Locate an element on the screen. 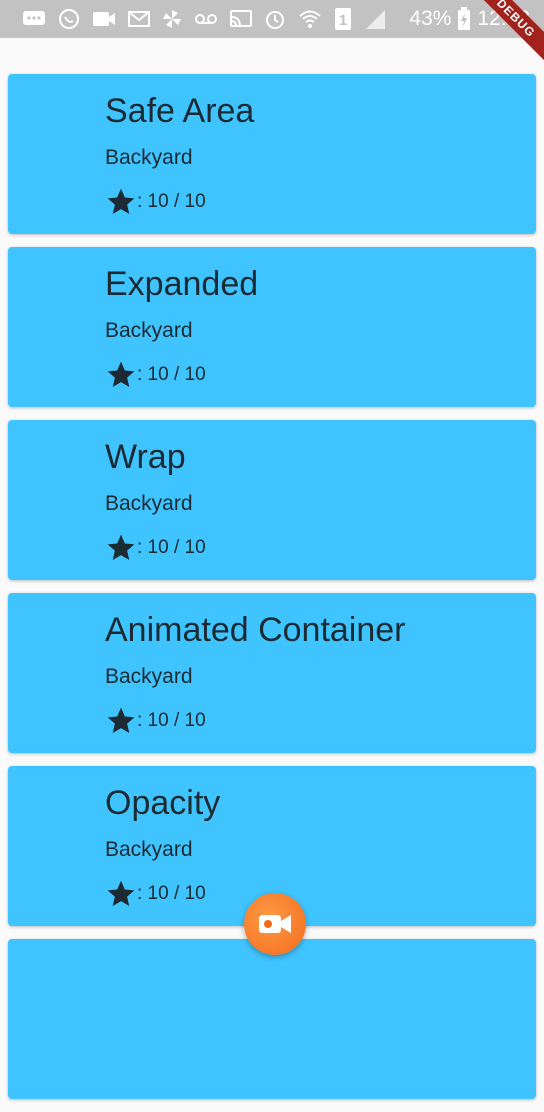 This screenshot has height=1112, width=544. pinwheel-icon is located at coordinates (172, 19).